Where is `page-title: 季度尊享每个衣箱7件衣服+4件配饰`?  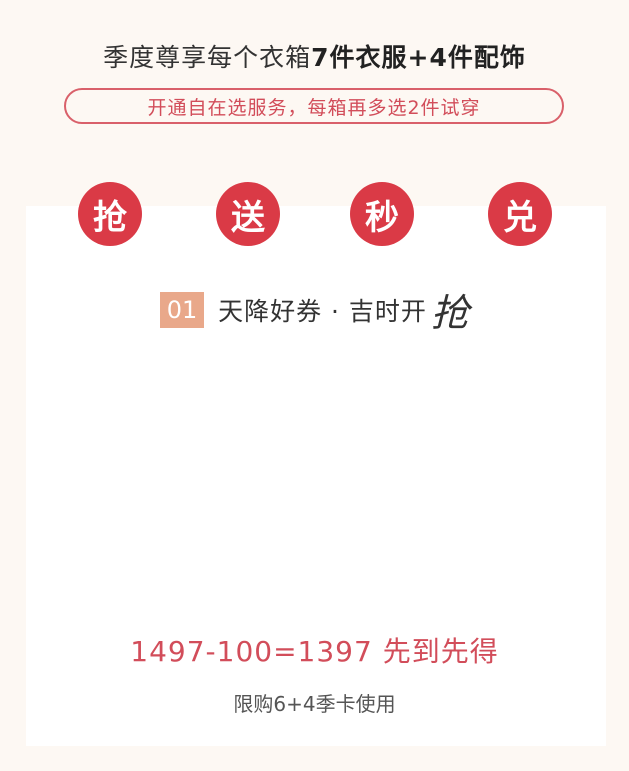
page-title: 季度尊享每个衣箱7件衣服+4件配饰 is located at coordinates (314, 56).